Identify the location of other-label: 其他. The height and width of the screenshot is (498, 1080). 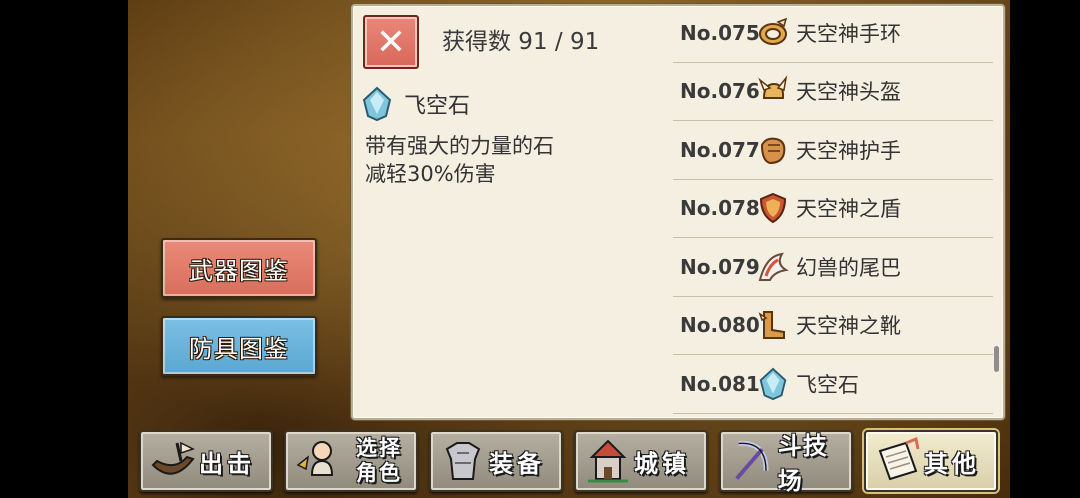
(952, 463).